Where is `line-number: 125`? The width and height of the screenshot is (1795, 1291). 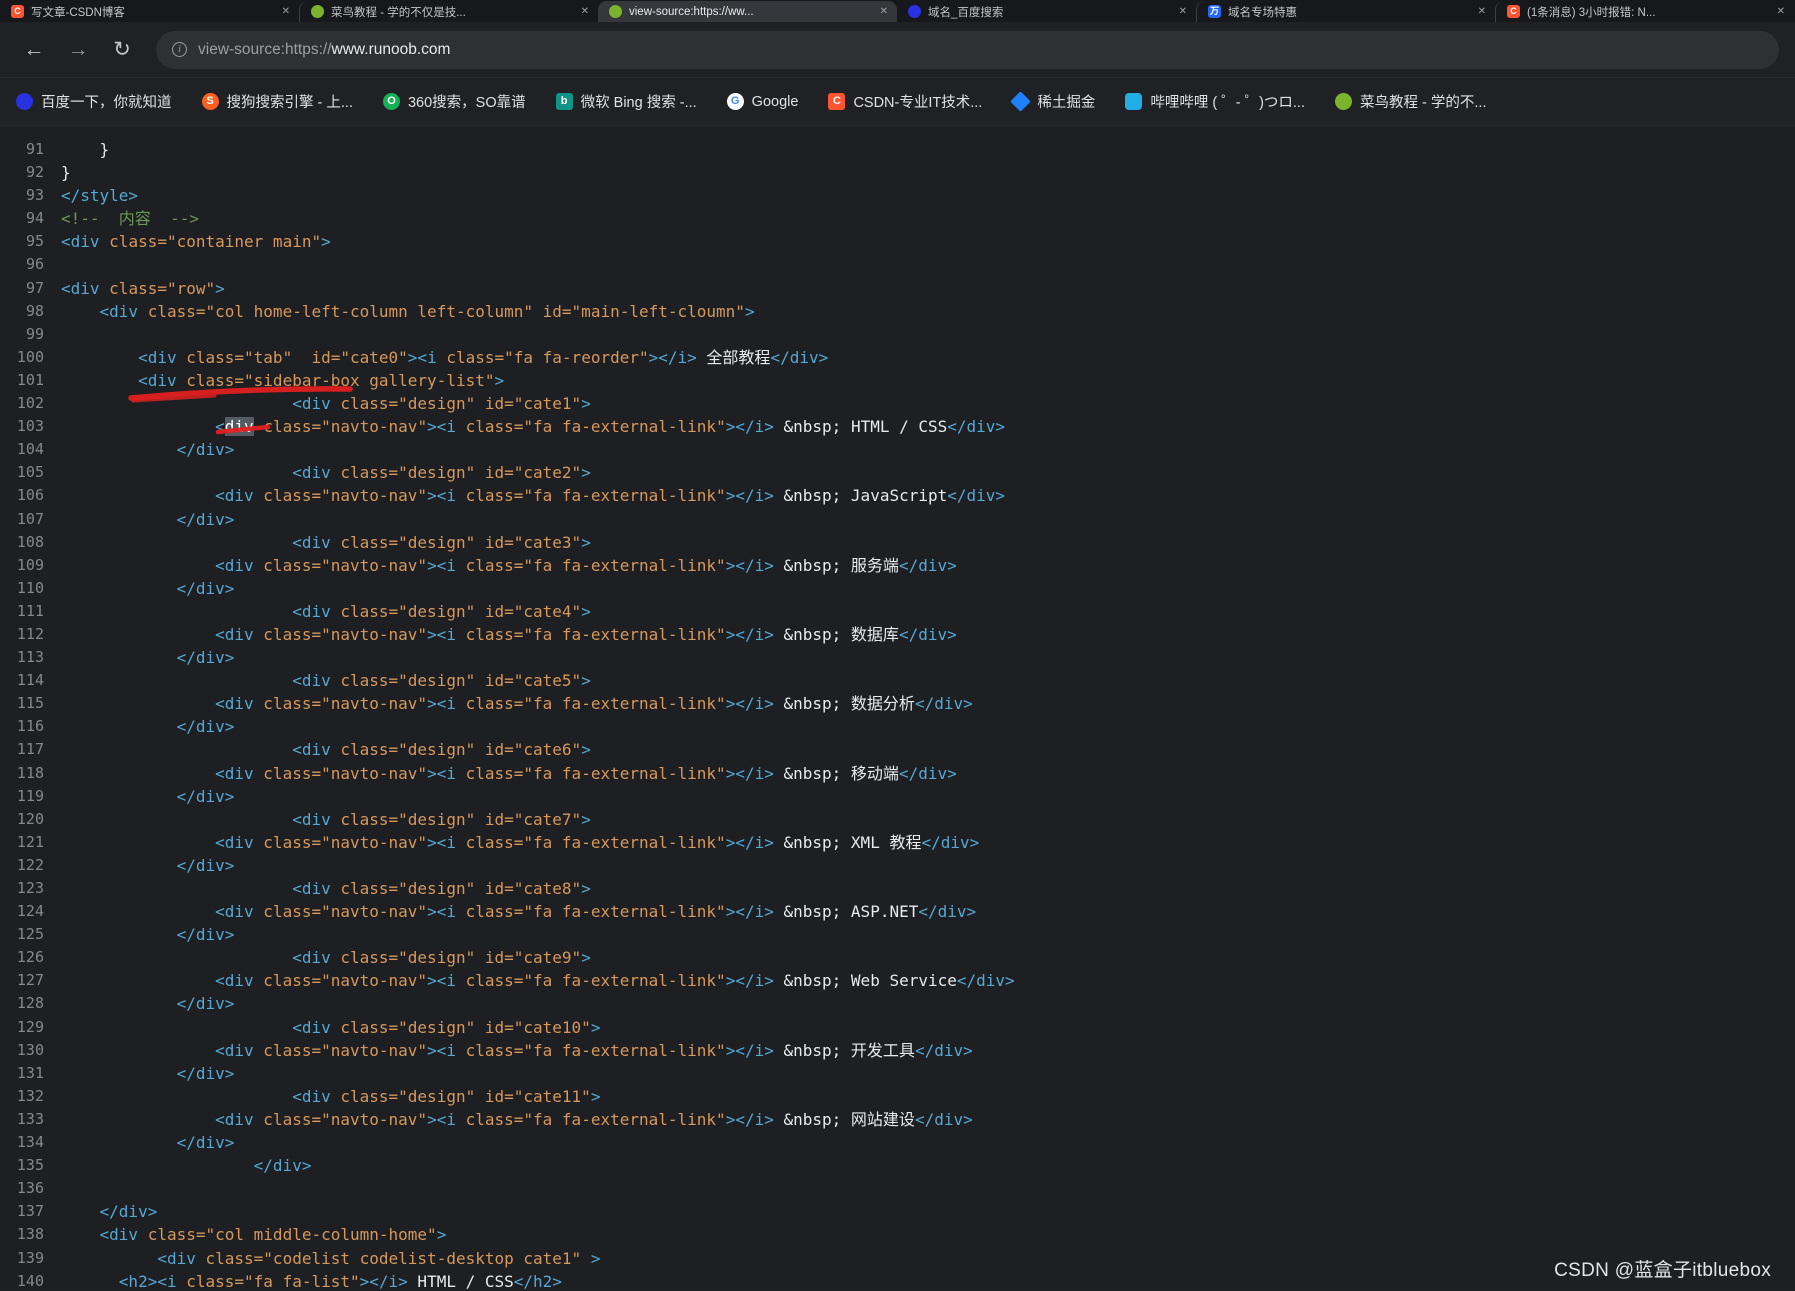
line-number: 125 is located at coordinates (30, 934).